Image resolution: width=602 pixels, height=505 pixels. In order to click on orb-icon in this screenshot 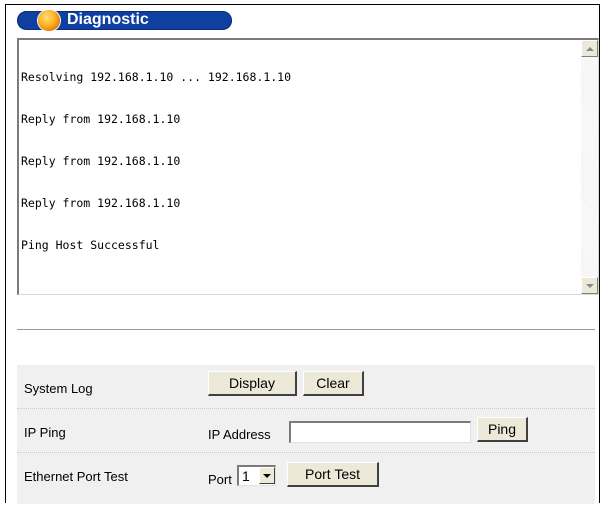, I will do `click(49, 20)`.